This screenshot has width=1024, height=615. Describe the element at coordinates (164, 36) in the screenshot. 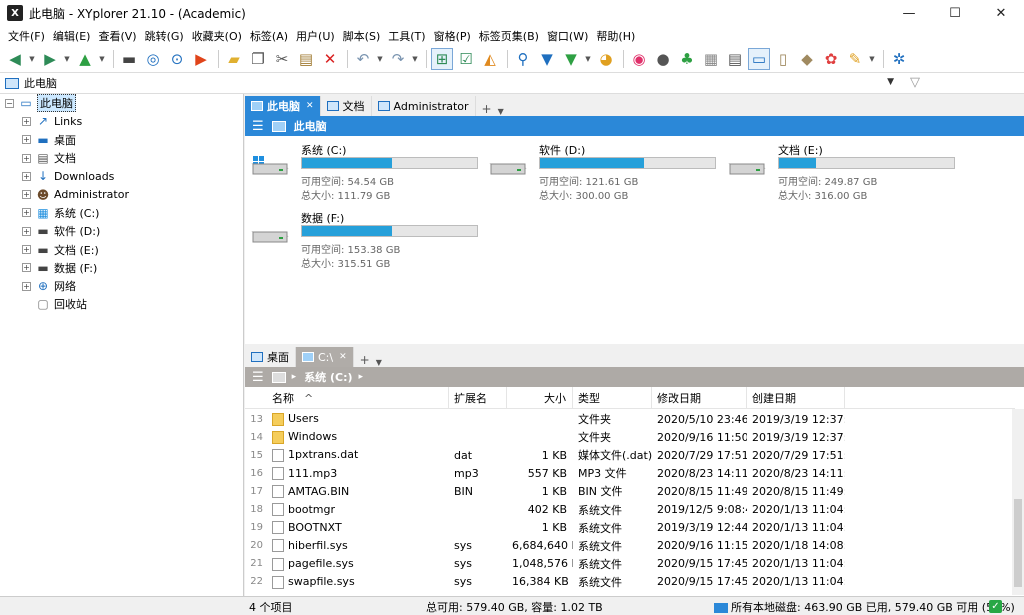

I see `menu-item-3: 跳转(G)` at that location.